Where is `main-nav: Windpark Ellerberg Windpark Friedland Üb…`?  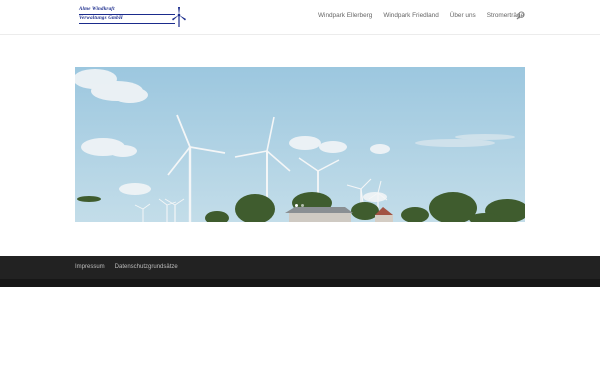 main-nav: Windpark Ellerberg Windpark Friedland Üb… is located at coordinates (421, 15).